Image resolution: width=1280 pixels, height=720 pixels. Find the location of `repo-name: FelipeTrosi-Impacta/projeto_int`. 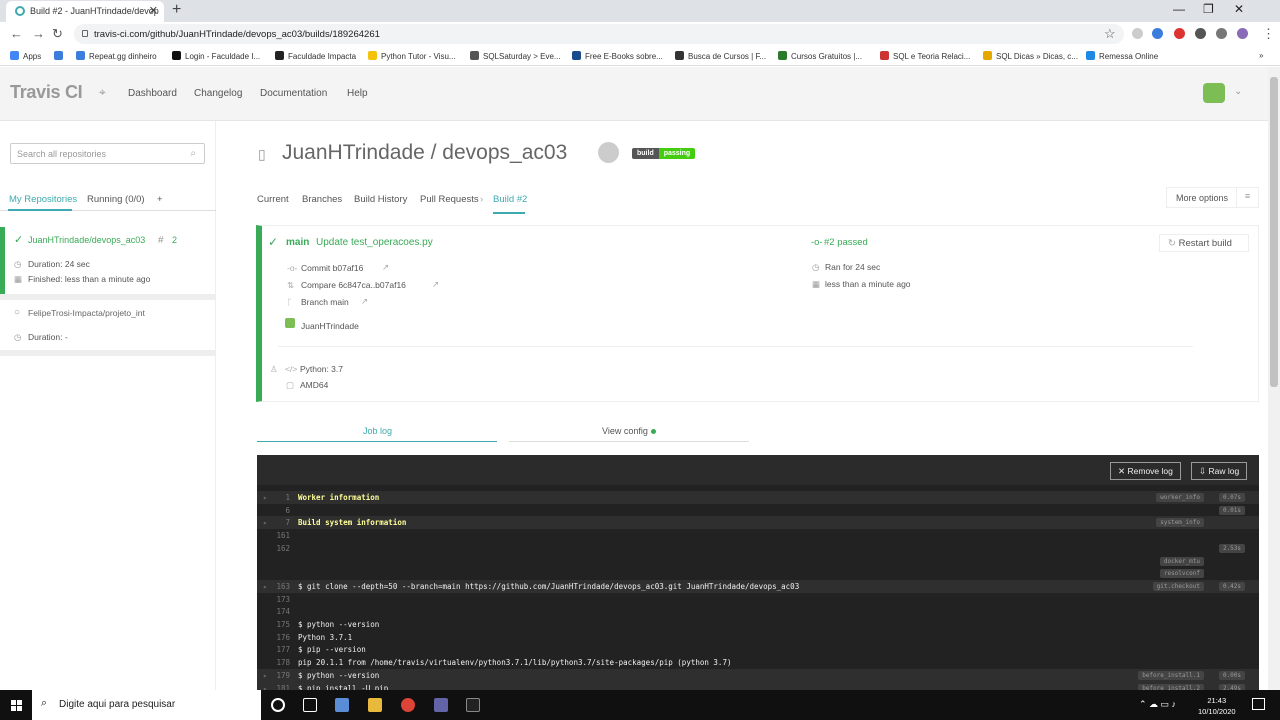

repo-name: FelipeTrosi-Impacta/projeto_int is located at coordinates (90, 313).